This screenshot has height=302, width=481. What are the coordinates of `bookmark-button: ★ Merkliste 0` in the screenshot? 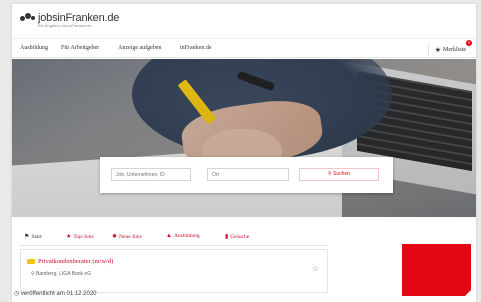 It's located at (449, 48).